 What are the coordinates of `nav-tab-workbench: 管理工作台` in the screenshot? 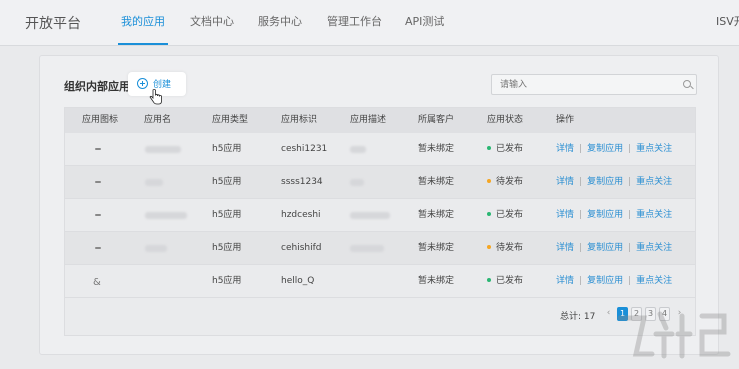 It's located at (354, 23).